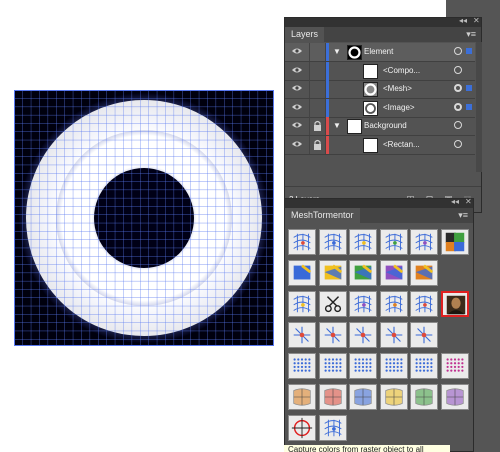 The image size is (500, 452). Describe the element at coordinates (380, 89) in the screenshot. I see `layer-row: <Mesh>` at that location.